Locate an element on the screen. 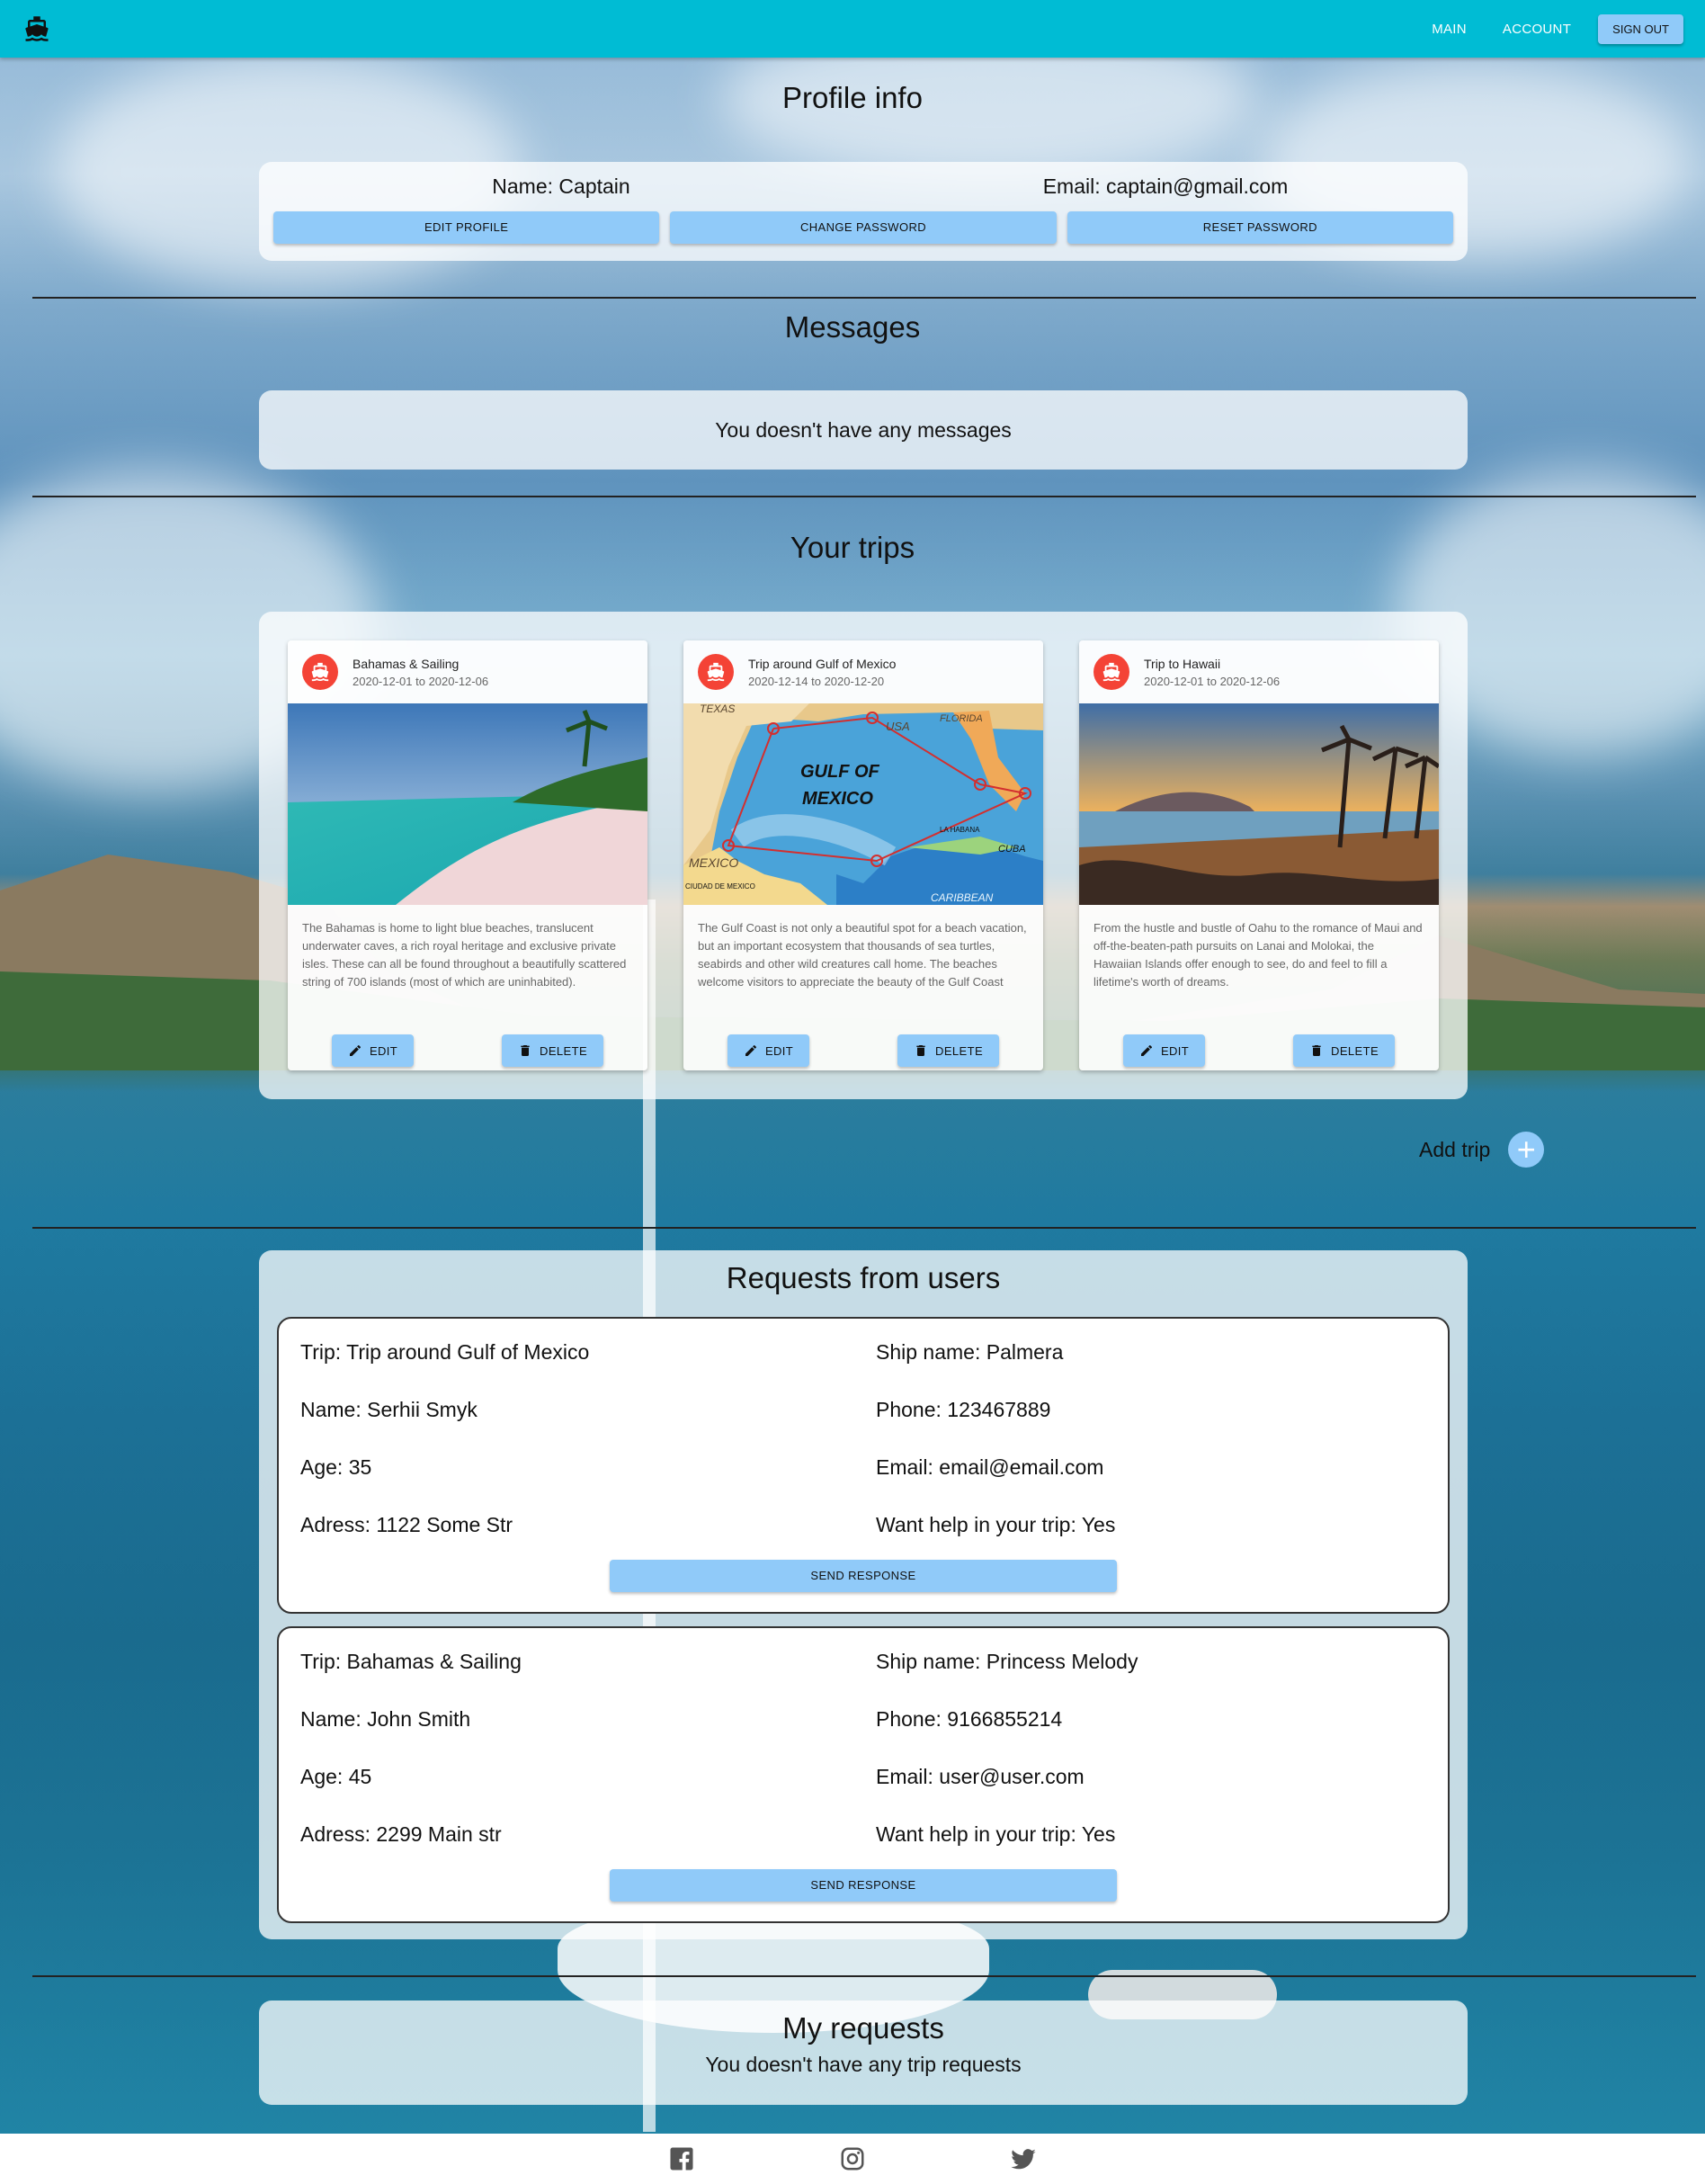 Image resolution: width=1705 pixels, height=2184 pixels. profile-email: Email: captain@gmail.com is located at coordinates (1165, 186).